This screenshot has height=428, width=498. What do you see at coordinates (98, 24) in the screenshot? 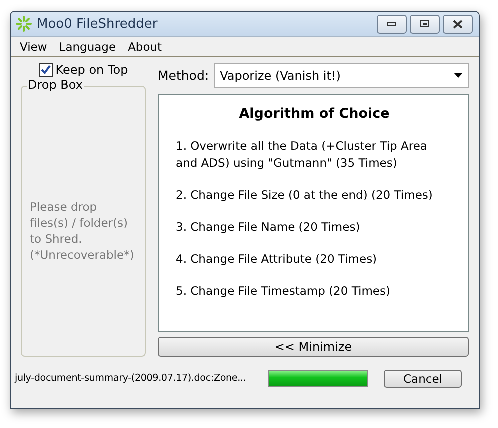
I see `window-title: Moo0 FileShredder` at bounding box center [98, 24].